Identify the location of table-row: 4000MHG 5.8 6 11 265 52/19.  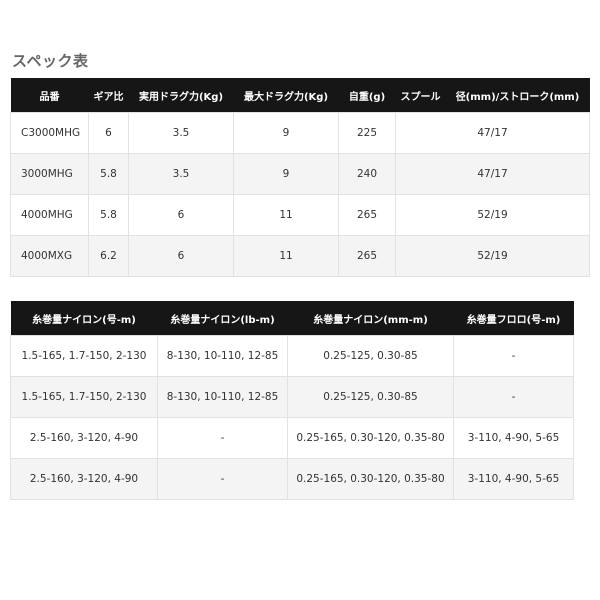
(300, 215).